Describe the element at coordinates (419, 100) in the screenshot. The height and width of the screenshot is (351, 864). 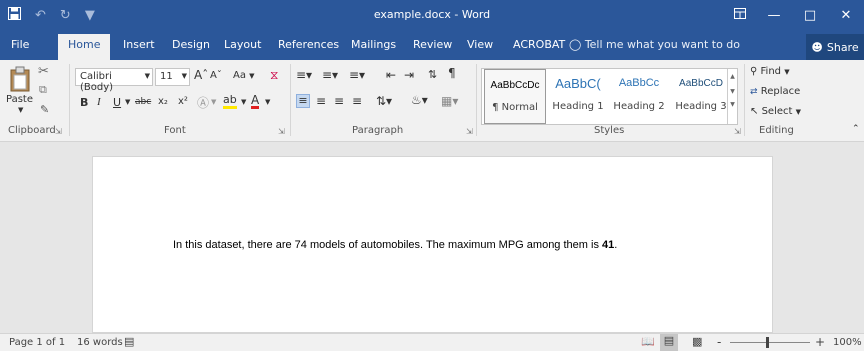
I see `shading-icon: ♨▾` at that location.